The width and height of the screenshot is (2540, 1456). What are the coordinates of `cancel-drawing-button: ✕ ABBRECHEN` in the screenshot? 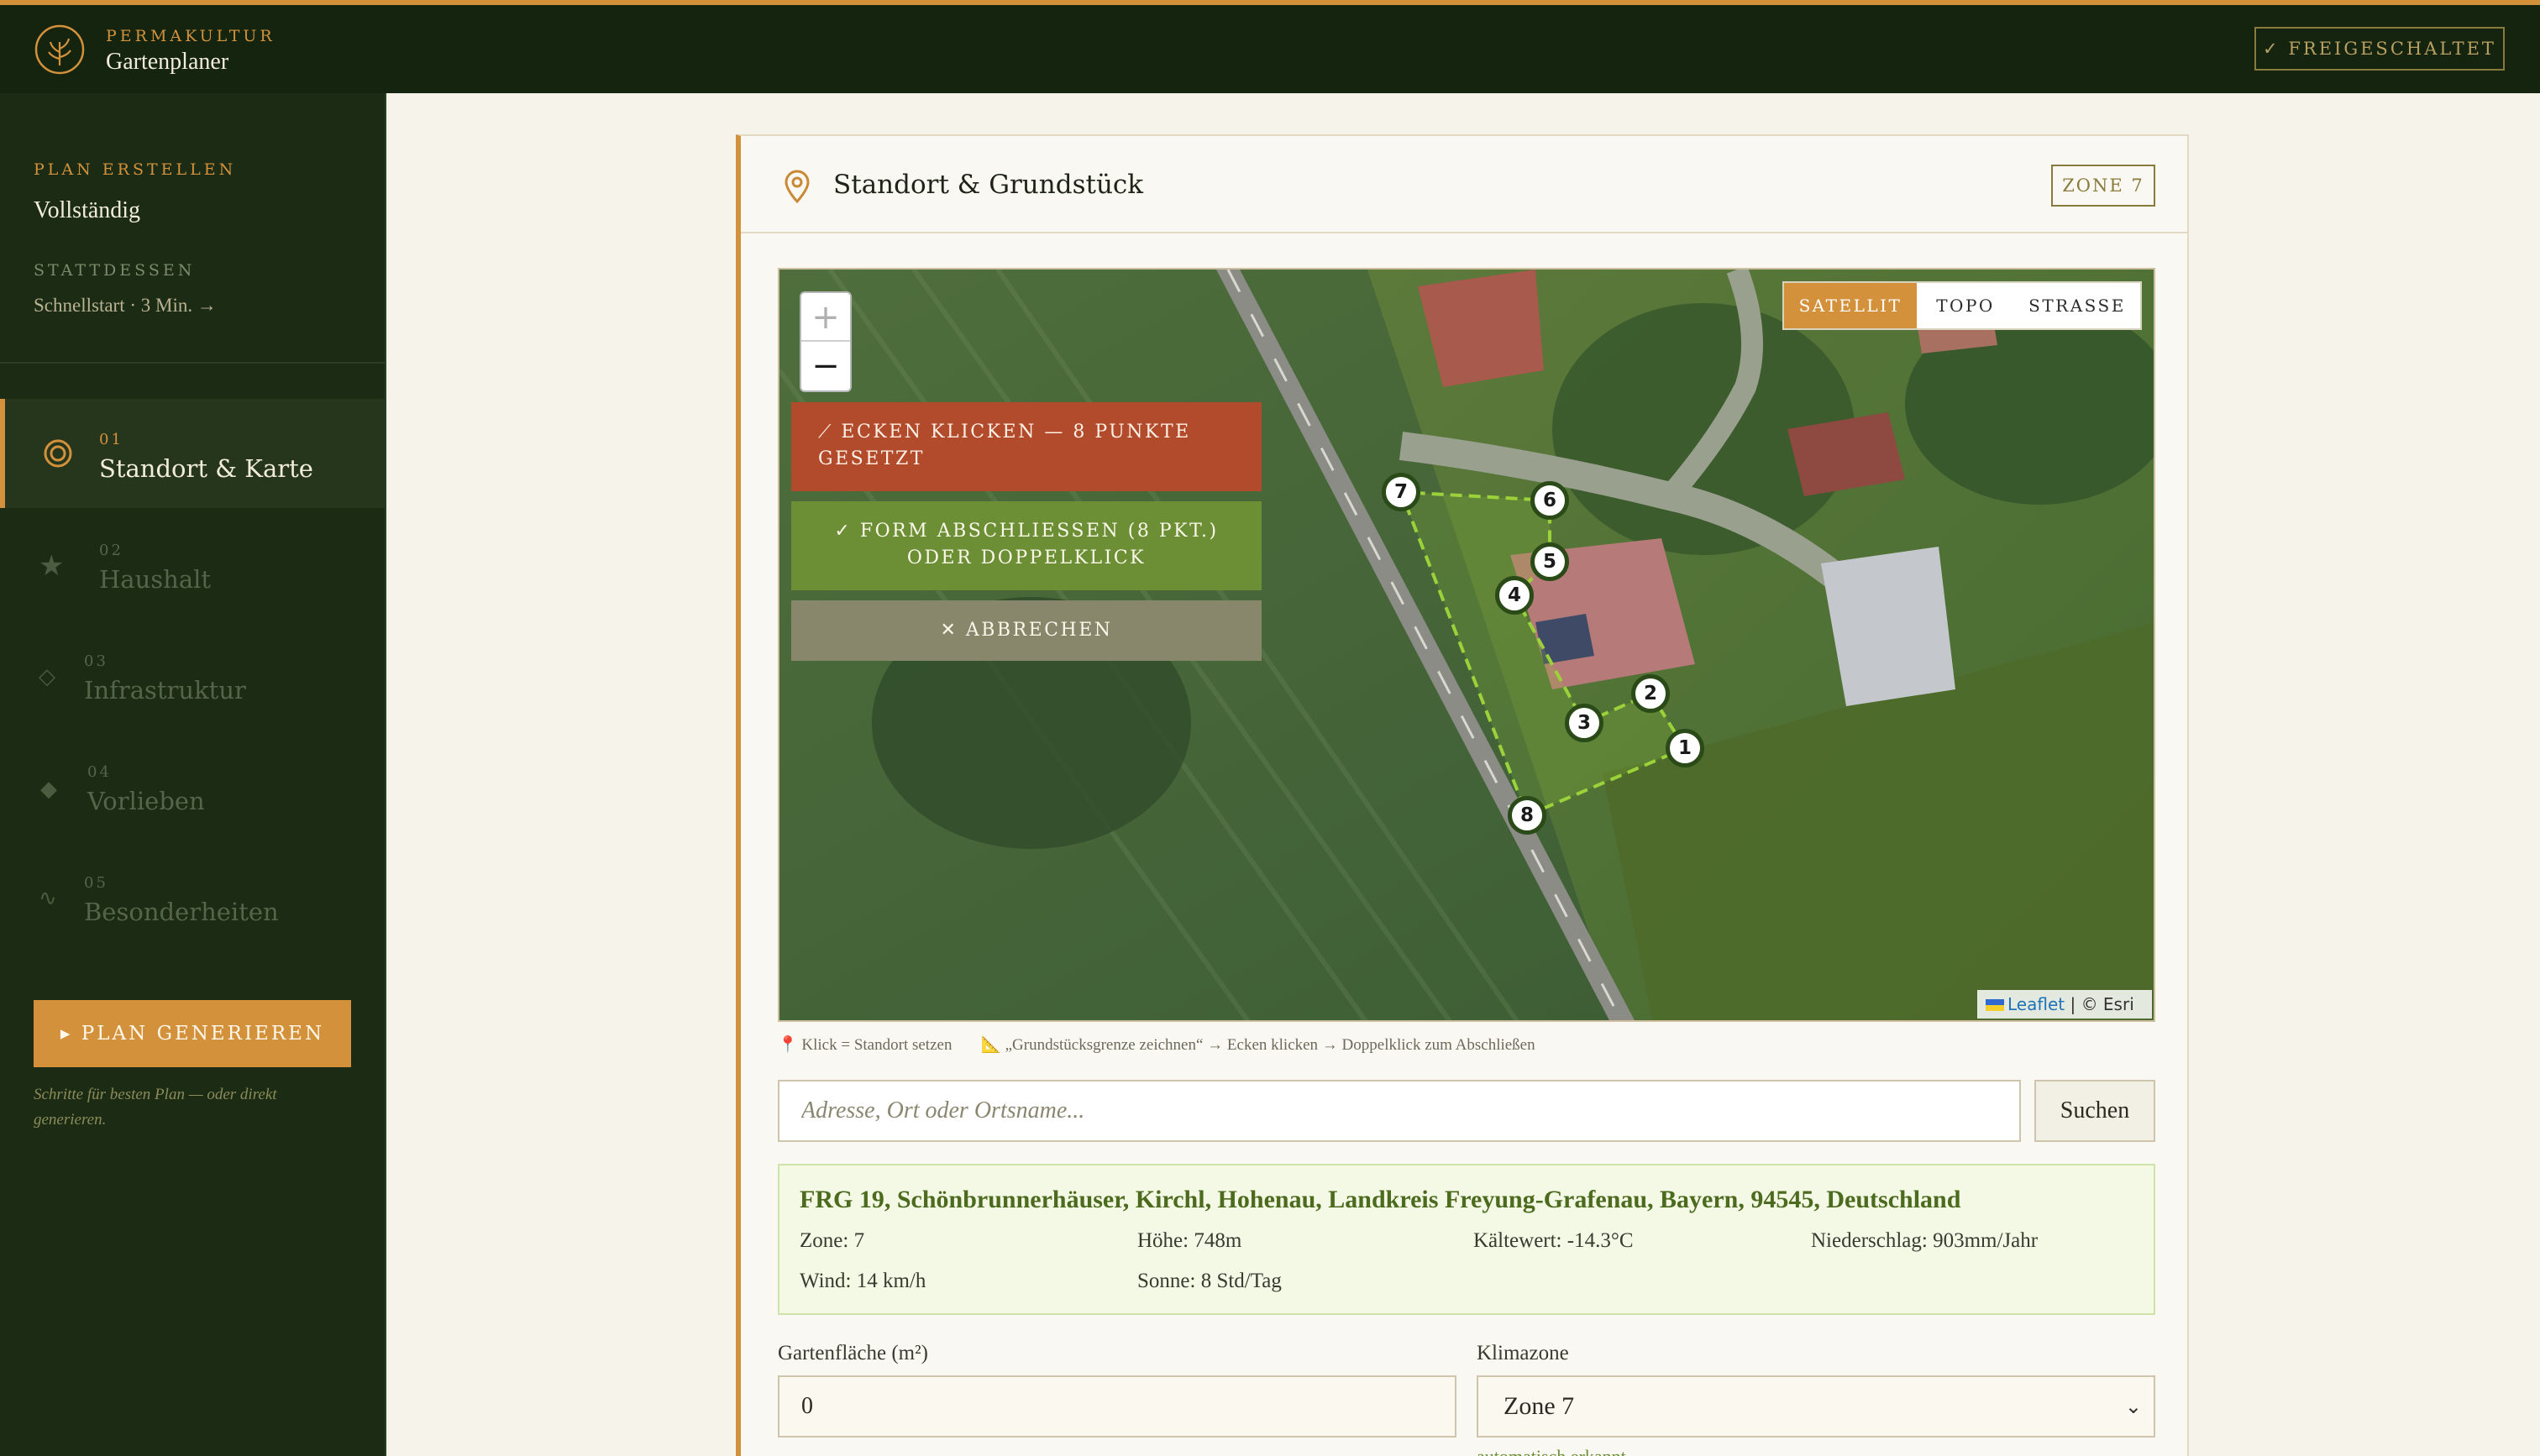 It's located at (1026, 630).